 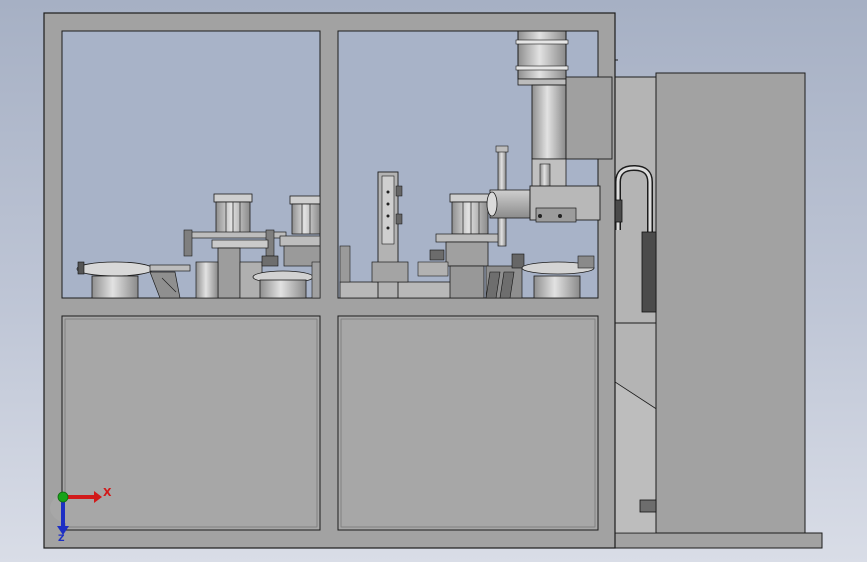 What do you see at coordinates (191, 164) in the screenshot?
I see `upper-left-window` at bounding box center [191, 164].